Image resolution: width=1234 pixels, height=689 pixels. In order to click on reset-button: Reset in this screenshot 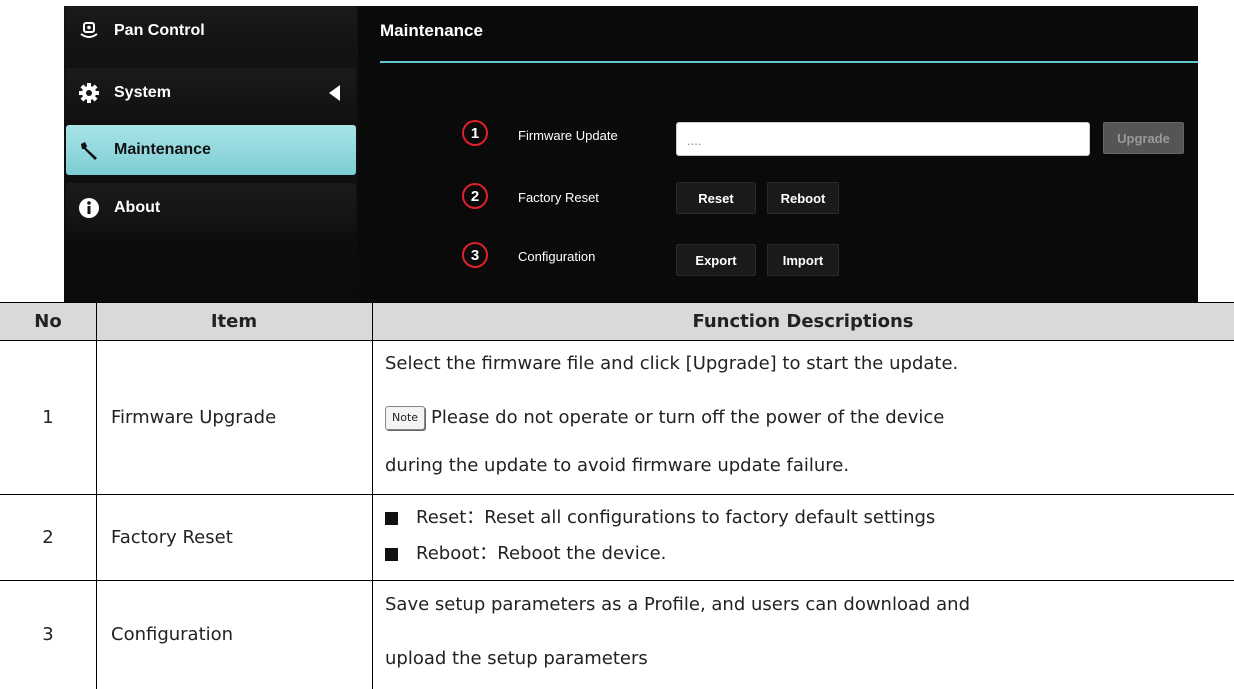, I will do `click(716, 198)`.